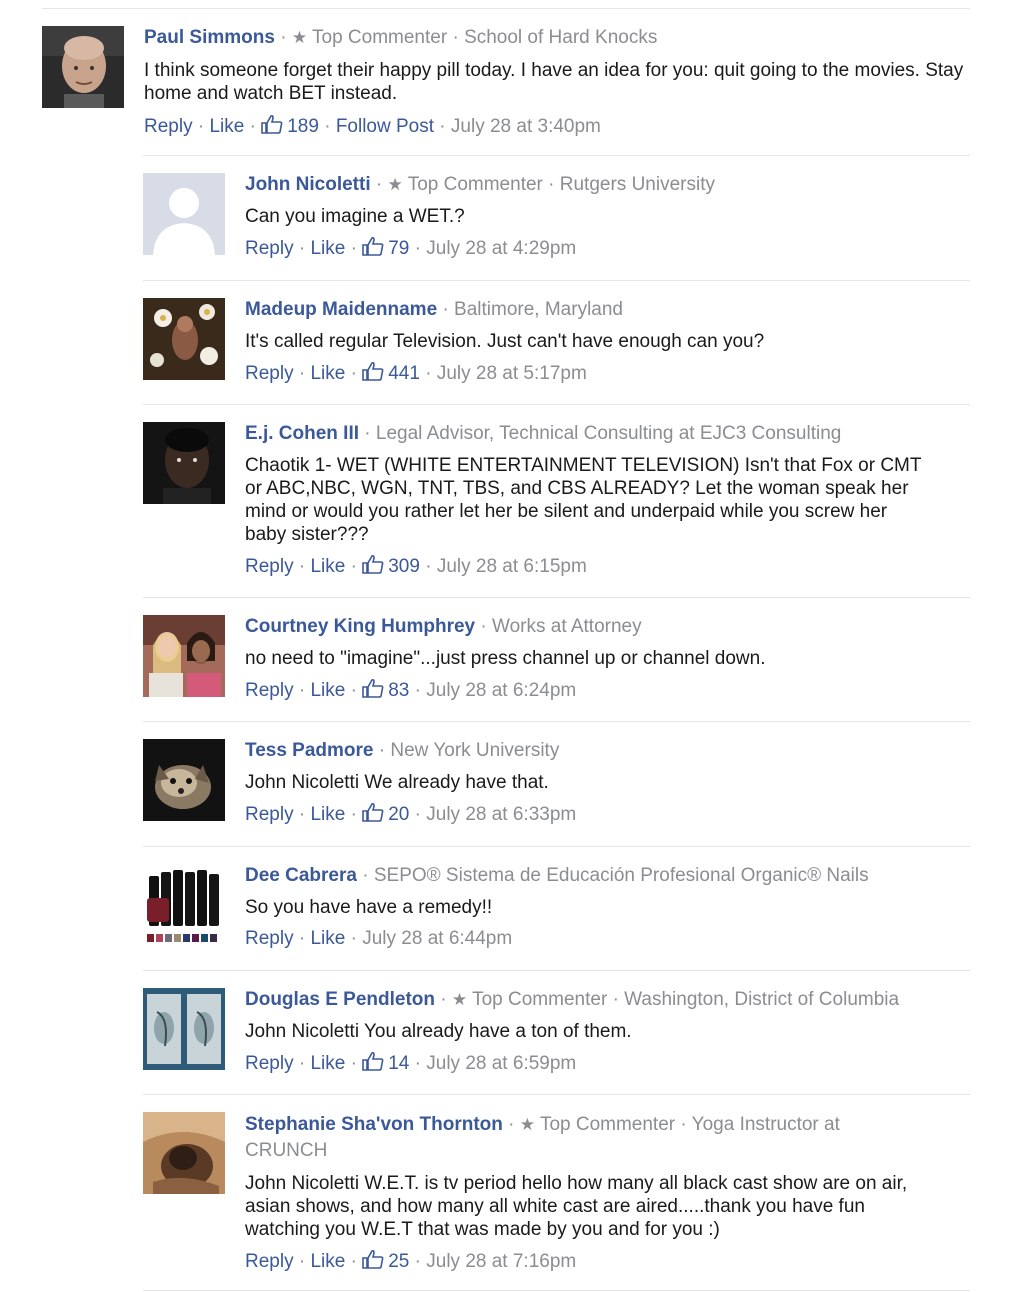 The image size is (1024, 1292). Describe the element at coordinates (526, 126) in the screenshot. I see `timestamp: July 28 at 3:40pm` at that location.